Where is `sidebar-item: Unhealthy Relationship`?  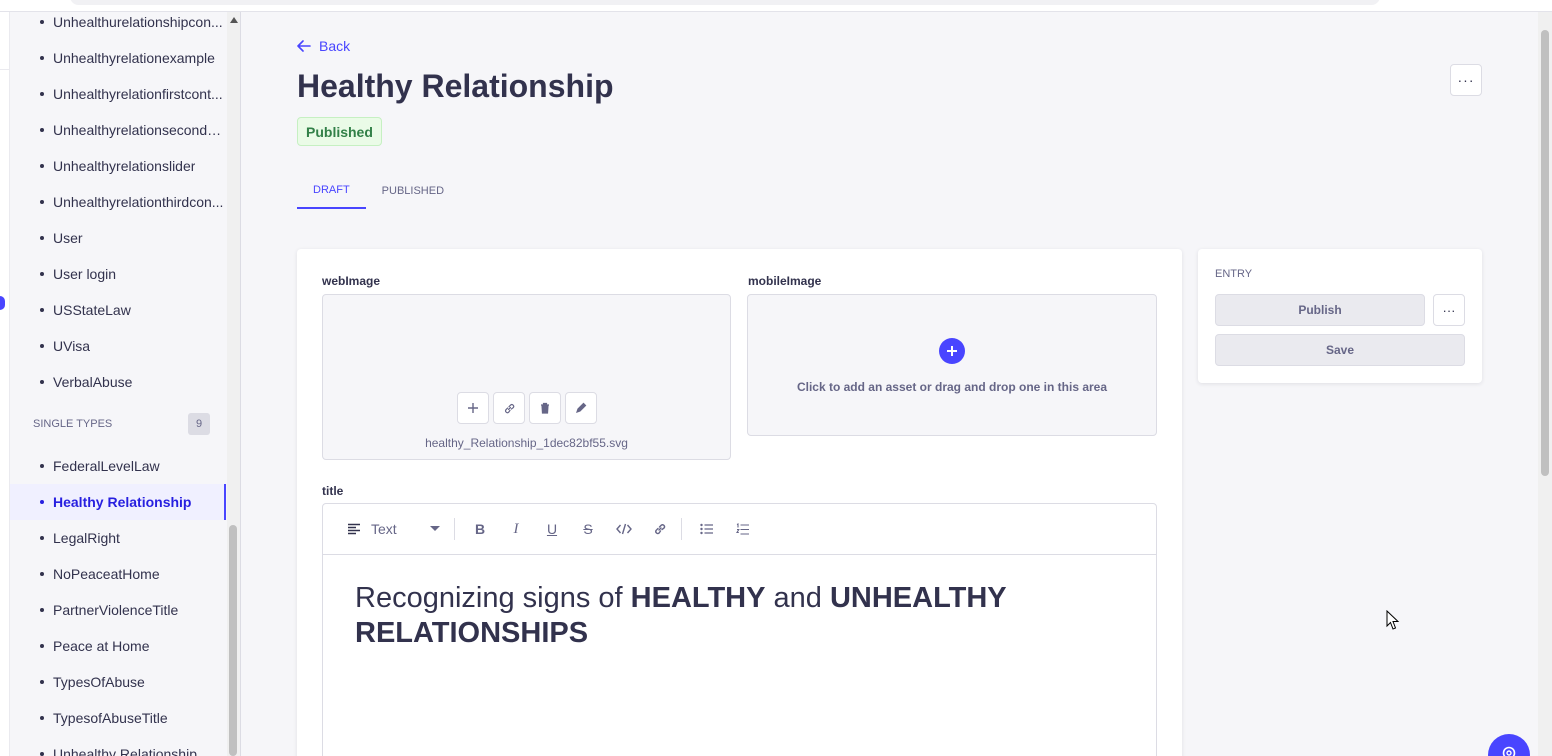 sidebar-item: Unhealthy Relationship is located at coordinates (118, 746).